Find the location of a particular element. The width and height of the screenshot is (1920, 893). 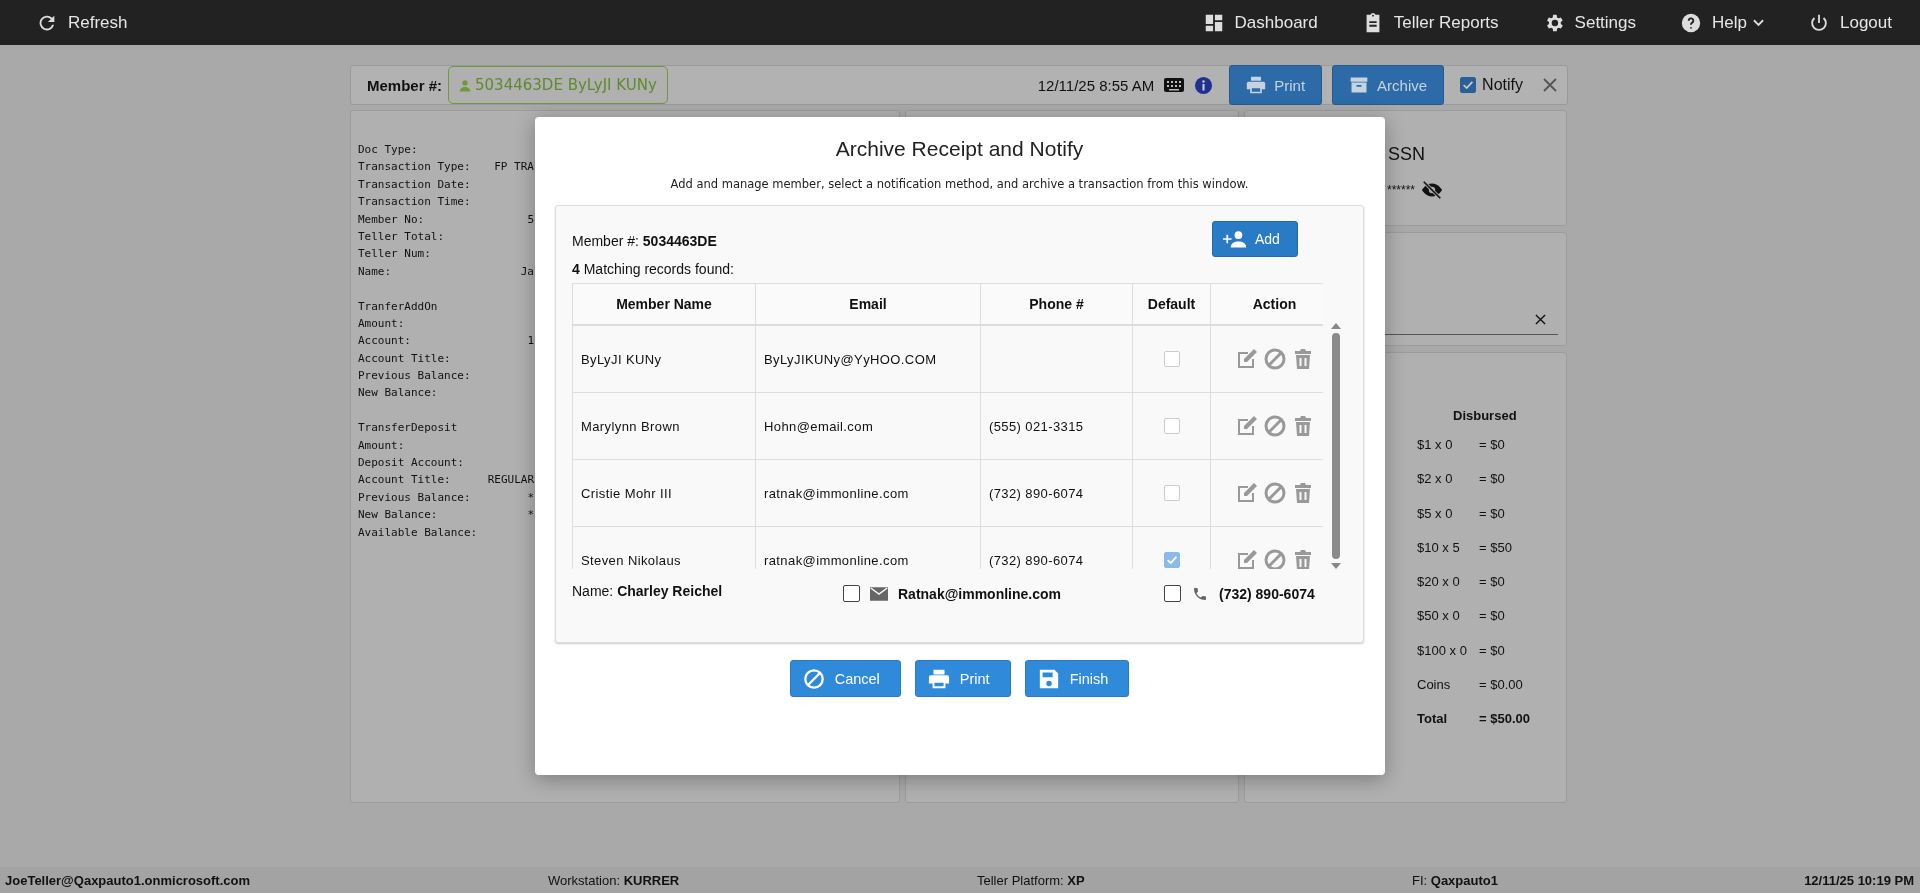

add-button: Add is located at coordinates (1255, 239).